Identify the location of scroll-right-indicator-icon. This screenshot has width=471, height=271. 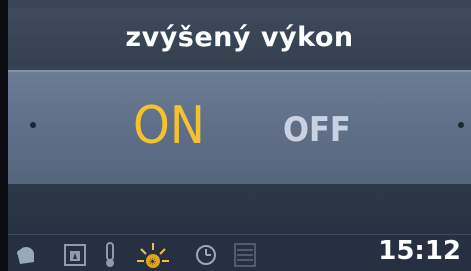
(461, 125).